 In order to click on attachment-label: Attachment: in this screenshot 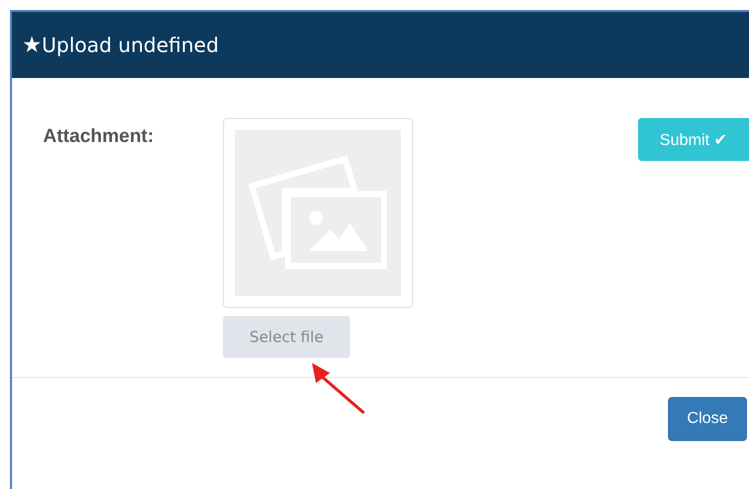, I will do `click(99, 137)`.